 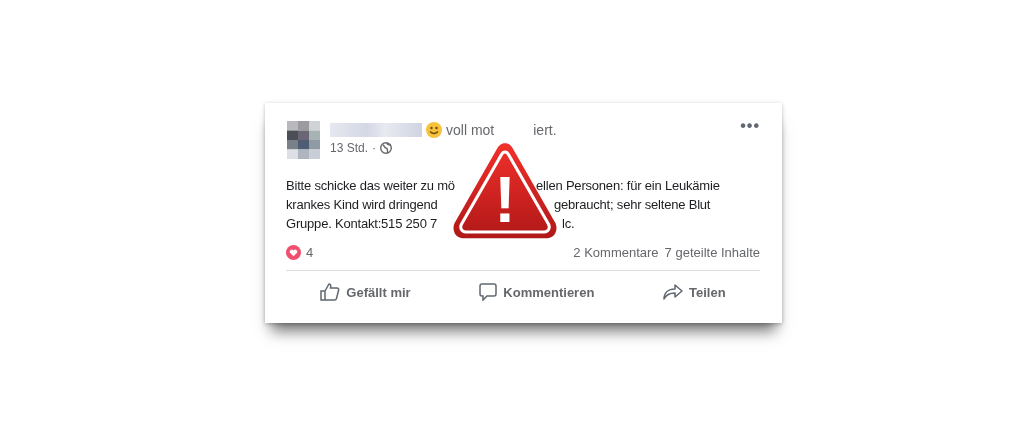 I want to click on post-text: krankes Kind wird dringend, so click(x=362, y=204).